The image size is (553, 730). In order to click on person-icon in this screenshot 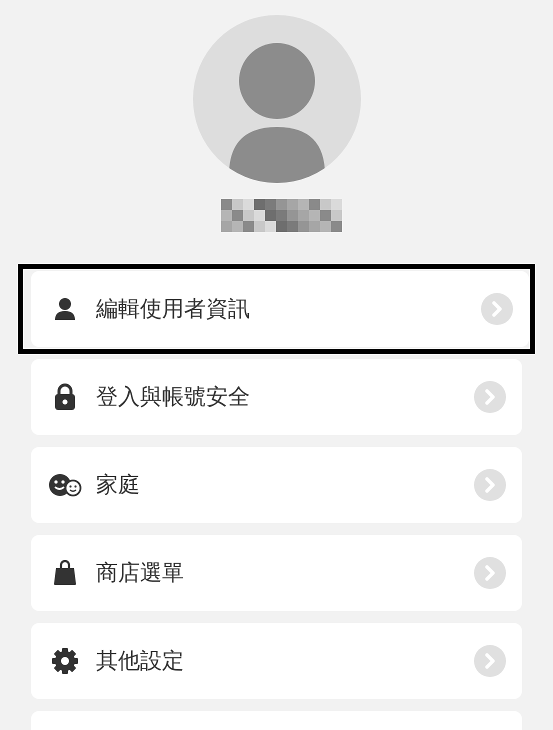, I will do `click(65, 309)`.